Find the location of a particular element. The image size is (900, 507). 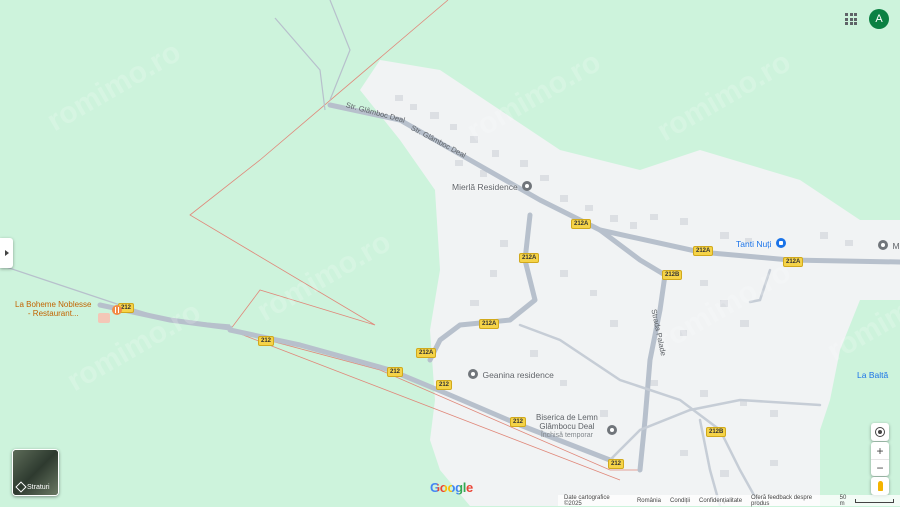

pegman-icon is located at coordinates (880, 486).